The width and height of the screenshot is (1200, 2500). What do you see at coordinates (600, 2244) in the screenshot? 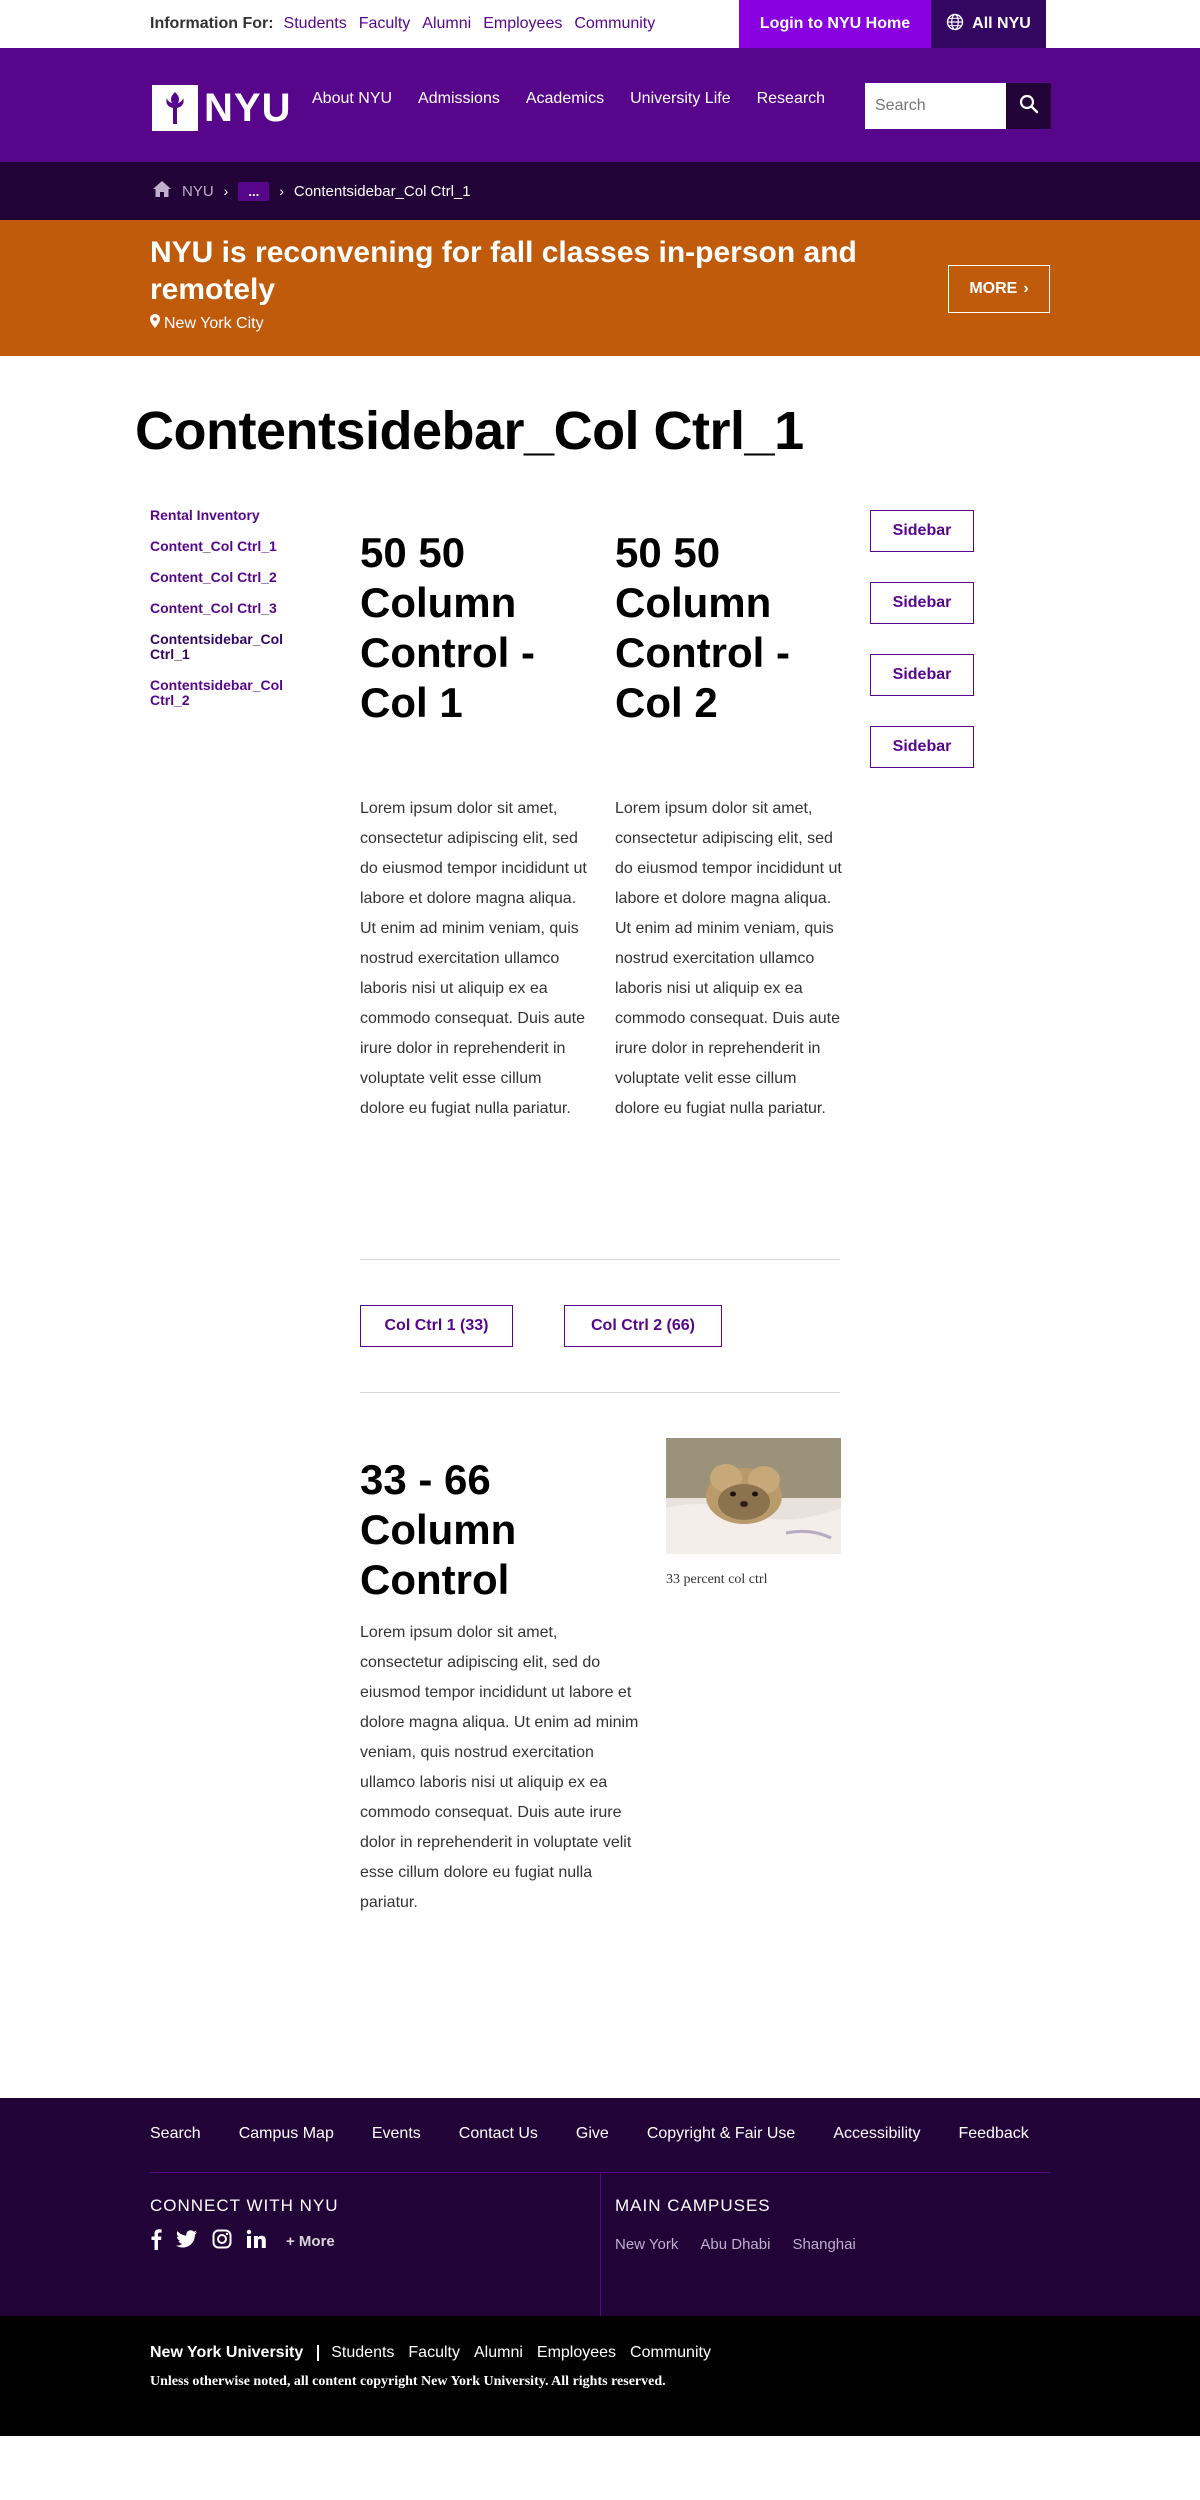
I see `footer-vertical-divider` at bounding box center [600, 2244].